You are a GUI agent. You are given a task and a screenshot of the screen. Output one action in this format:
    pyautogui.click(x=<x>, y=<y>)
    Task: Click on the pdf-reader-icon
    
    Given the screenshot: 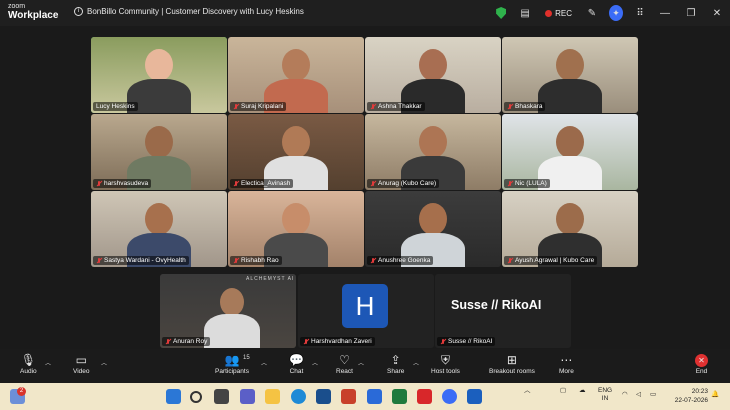 What is the action you would take?
    pyautogui.click(x=424, y=396)
    